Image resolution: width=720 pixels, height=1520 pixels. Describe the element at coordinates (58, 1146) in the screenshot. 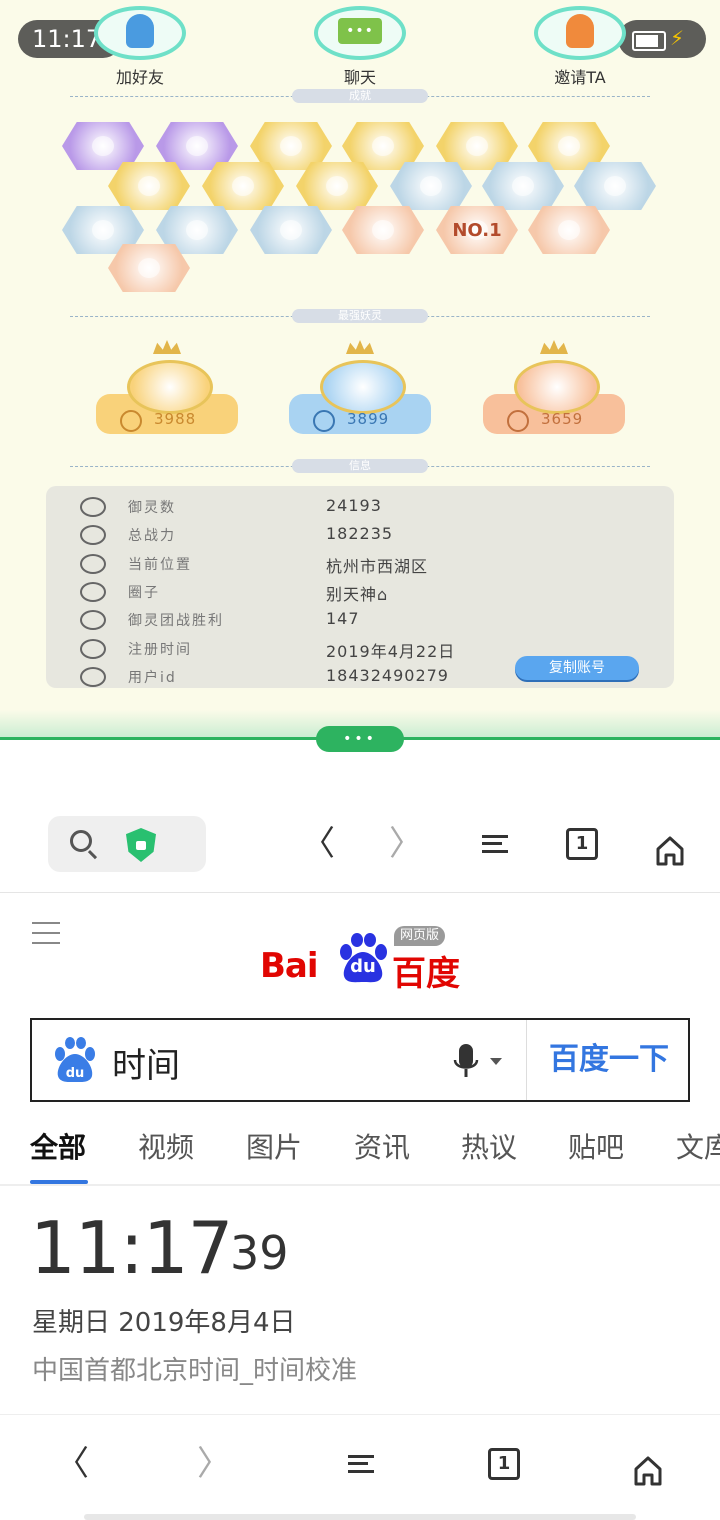

I see `tab-all: 全部` at that location.